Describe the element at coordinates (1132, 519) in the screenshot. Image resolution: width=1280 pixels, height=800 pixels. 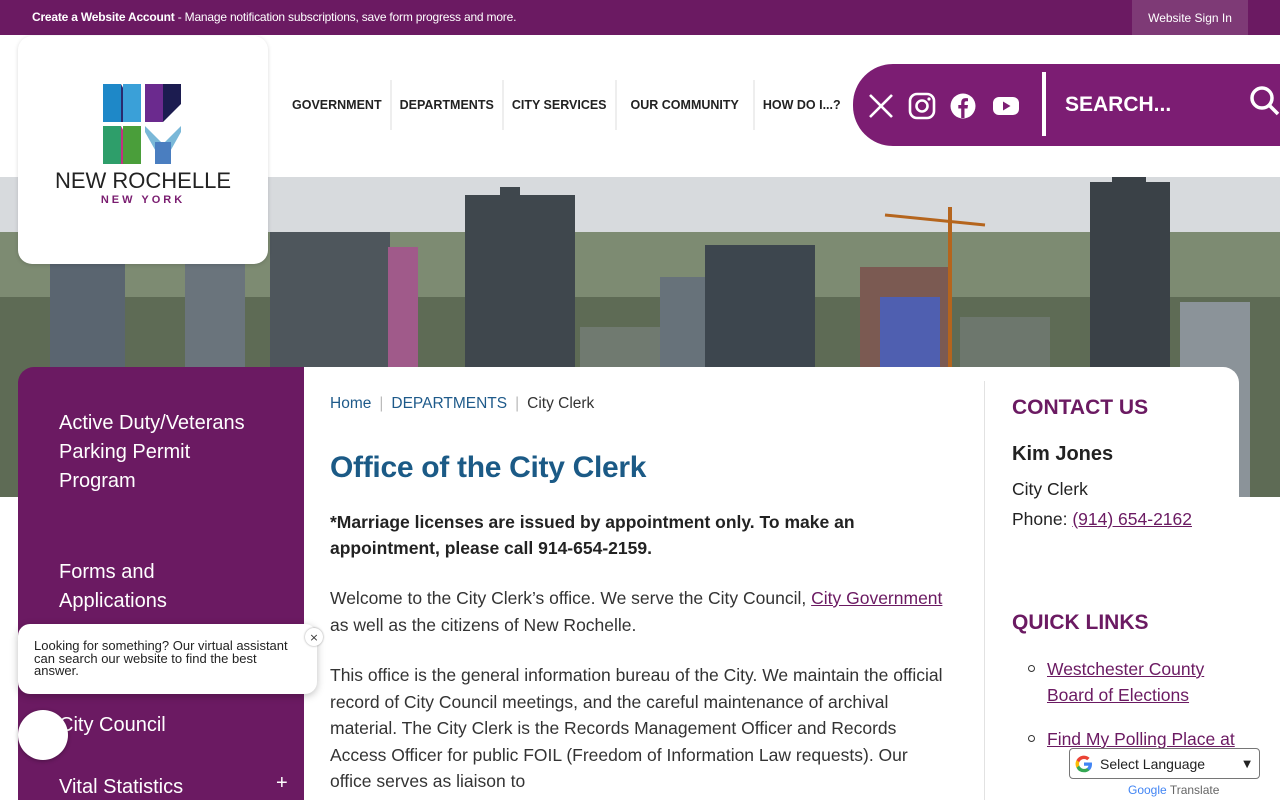
I see `phone-link: (914) 654-2162` at that location.